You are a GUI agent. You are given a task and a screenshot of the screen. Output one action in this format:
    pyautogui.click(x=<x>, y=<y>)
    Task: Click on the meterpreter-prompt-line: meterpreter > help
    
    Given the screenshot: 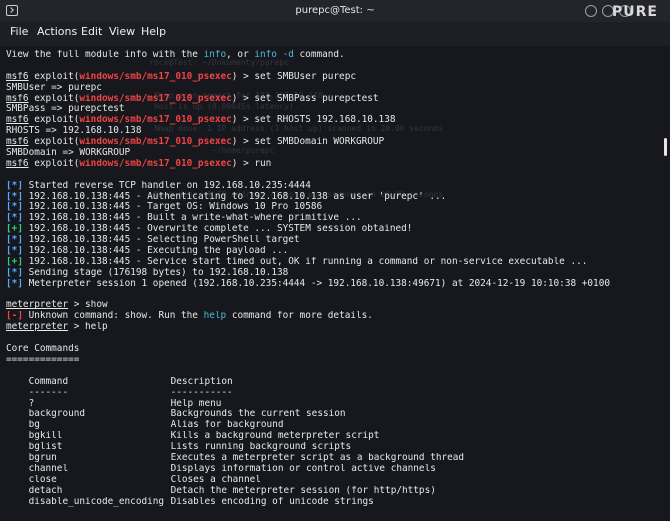 What is the action you would take?
    pyautogui.click(x=57, y=327)
    